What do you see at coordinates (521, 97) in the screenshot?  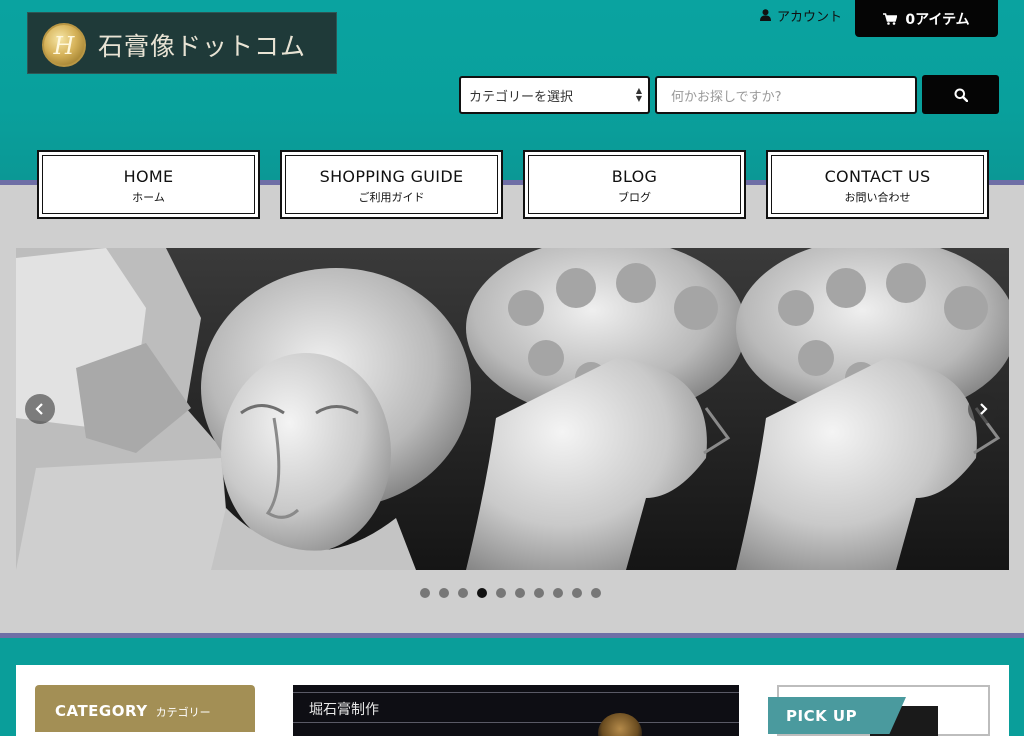 I see `category-select-value: カテゴリーを選択` at bounding box center [521, 97].